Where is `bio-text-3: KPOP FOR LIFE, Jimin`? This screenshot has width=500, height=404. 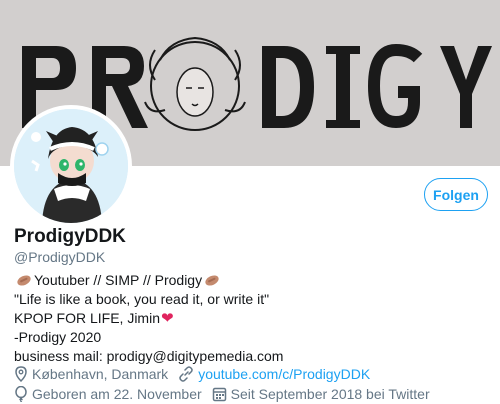 bio-text-3: KPOP FOR LIFE, Jimin is located at coordinates (87, 318).